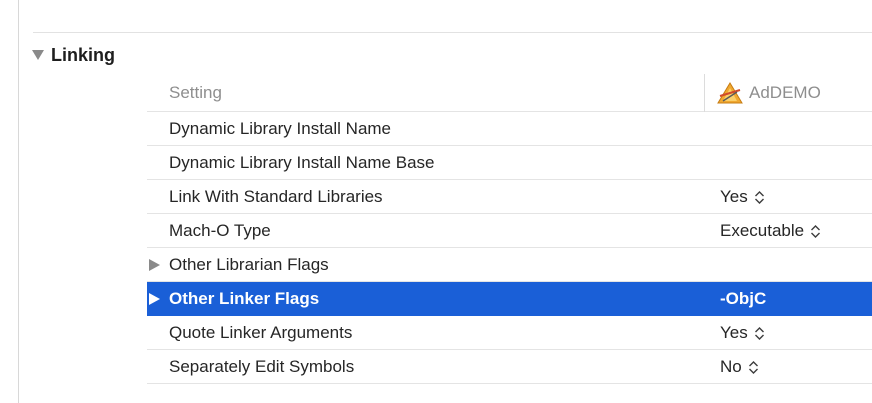 The image size is (872, 403). Describe the element at coordinates (509, 333) in the screenshot. I see `setting-row: Quote Linker Arguments Yes` at that location.